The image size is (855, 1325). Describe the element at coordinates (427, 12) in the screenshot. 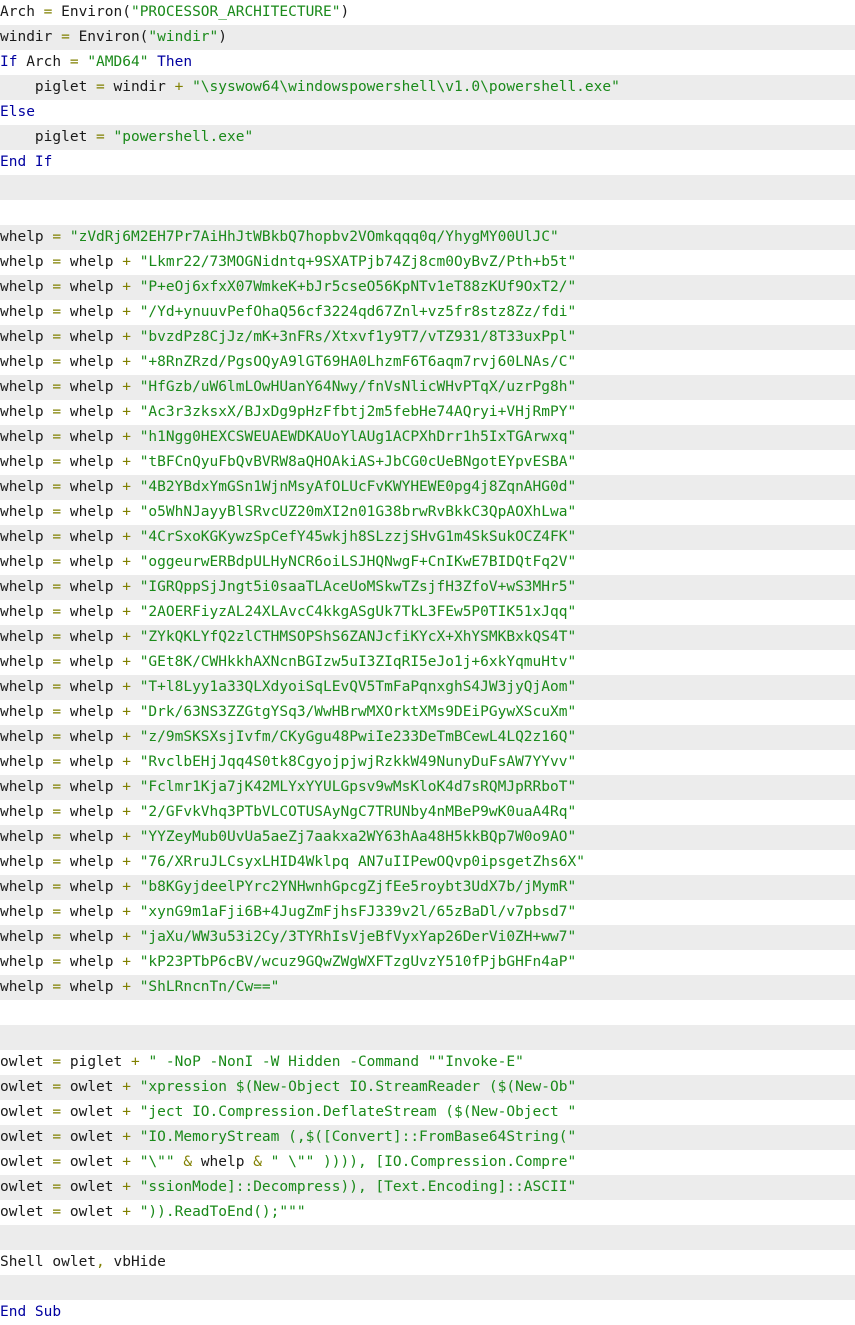

I see `code-line: Arch = Environ("PROCESSOR_ARCHITECTURE")` at that location.